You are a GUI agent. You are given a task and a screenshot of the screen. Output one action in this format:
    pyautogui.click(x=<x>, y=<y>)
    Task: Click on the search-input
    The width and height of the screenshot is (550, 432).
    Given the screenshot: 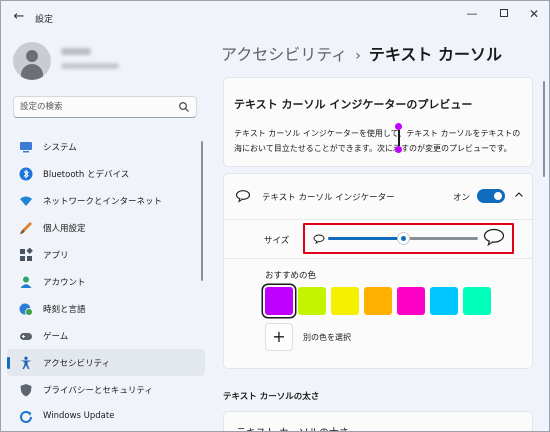 What is the action you would take?
    pyautogui.click(x=95, y=107)
    